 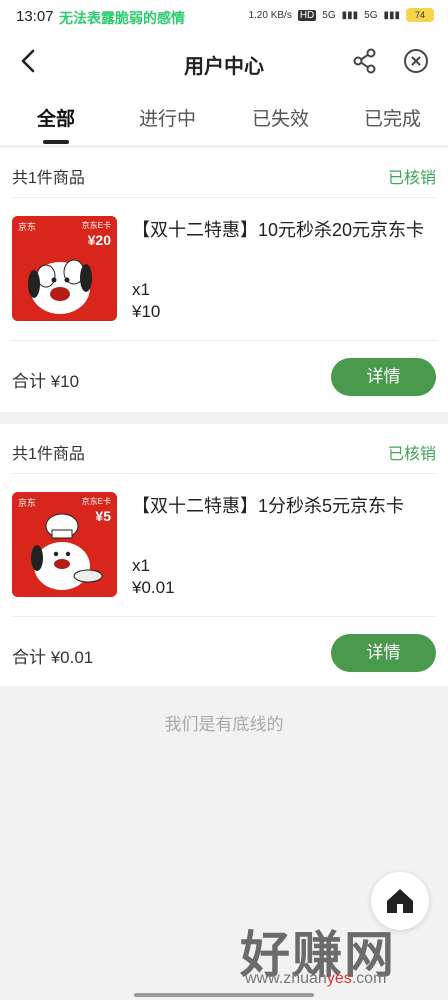 What do you see at coordinates (280, 117) in the screenshot?
I see `tab-expired: 已失效` at bounding box center [280, 117].